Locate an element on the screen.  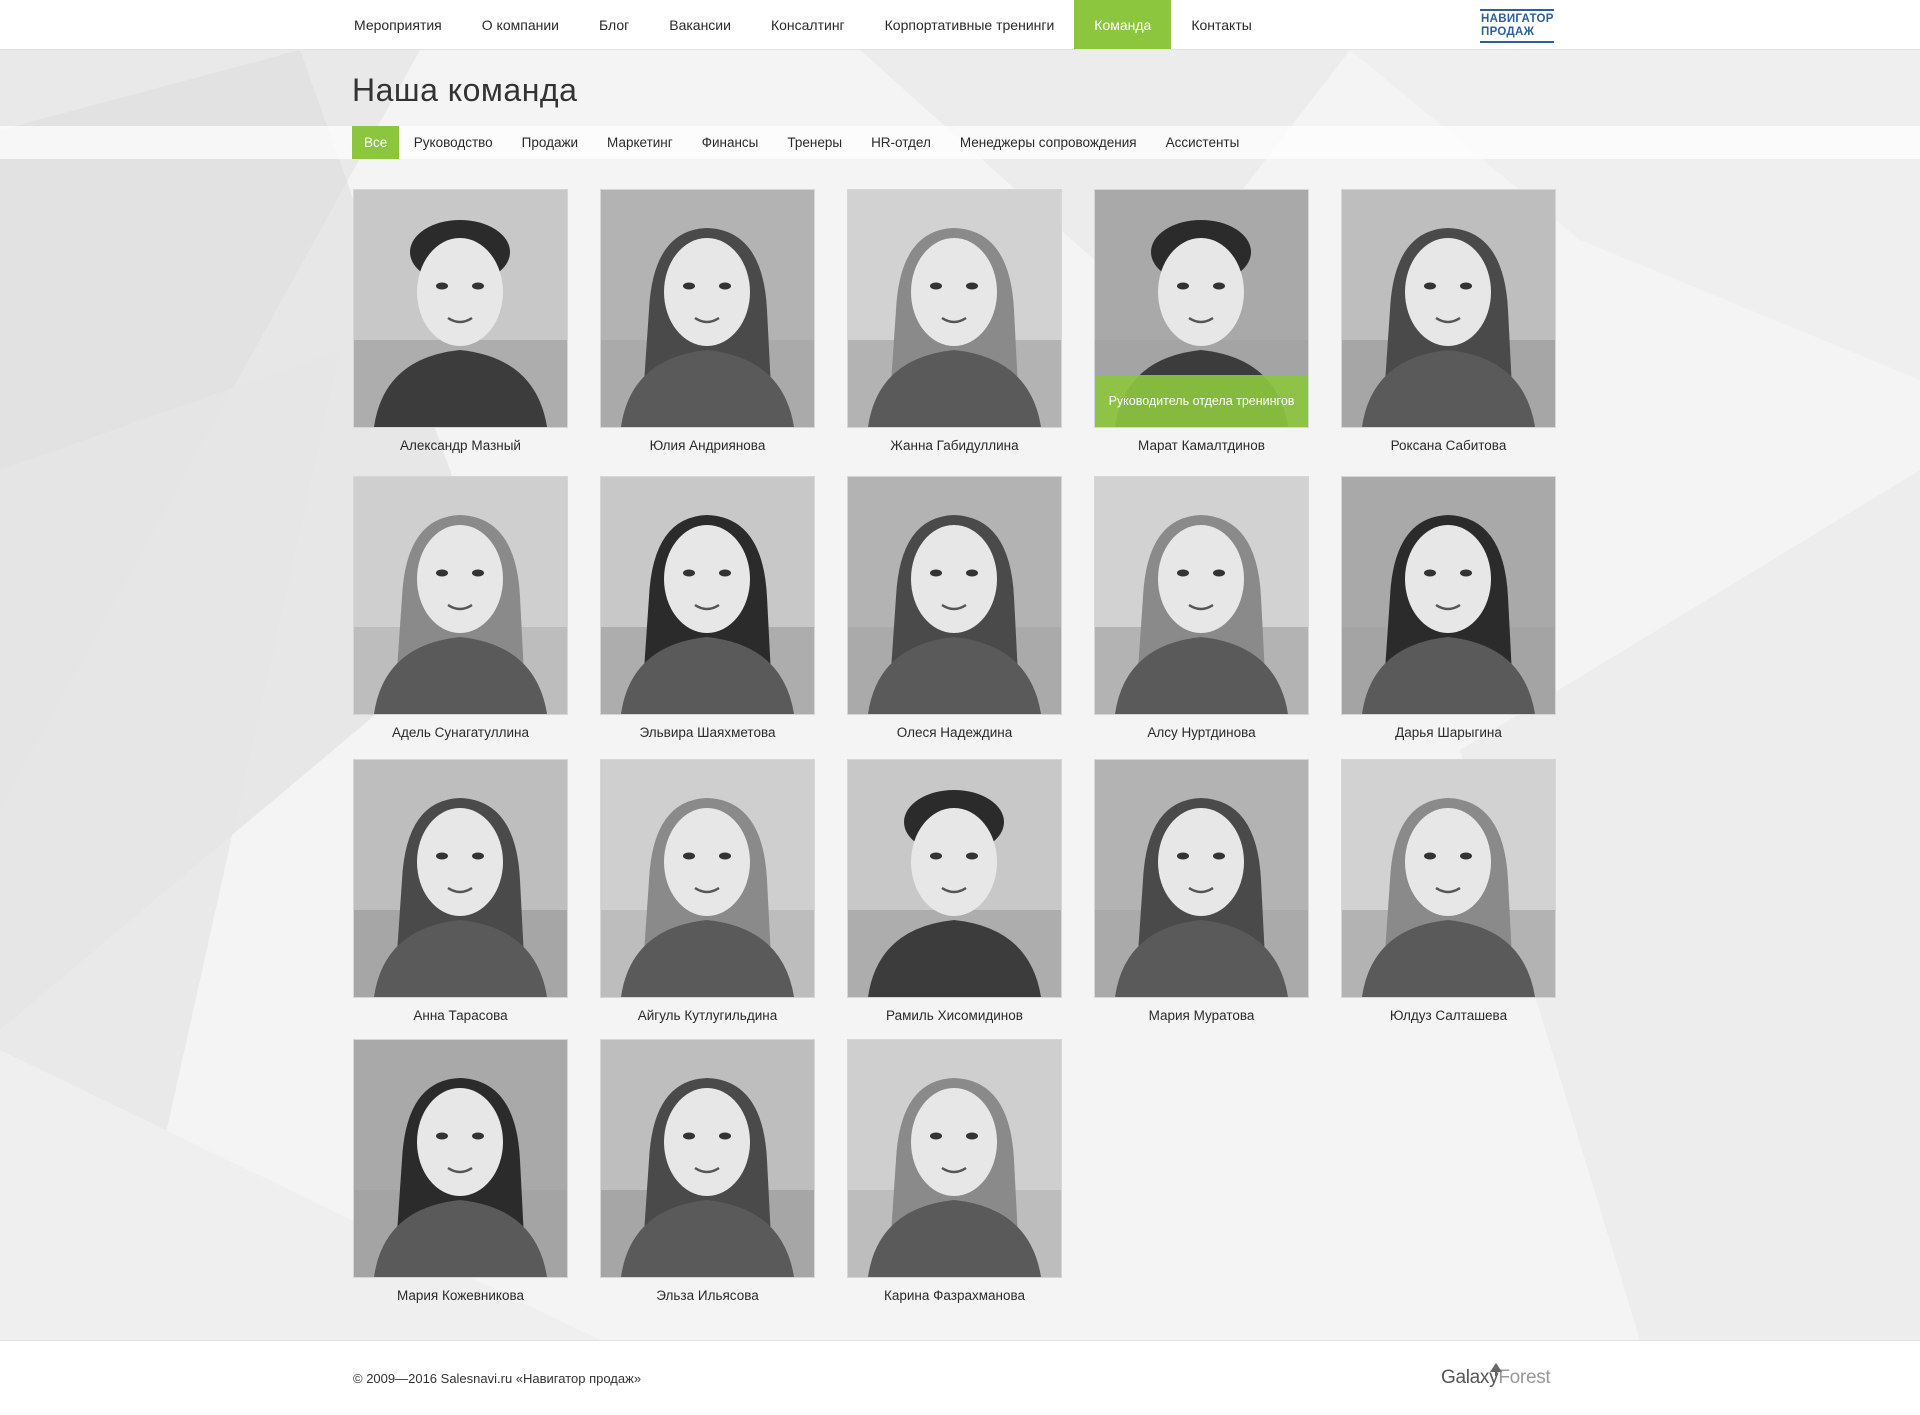
team-member-card: Дарья Шарыгина is located at coordinates (1448, 608).